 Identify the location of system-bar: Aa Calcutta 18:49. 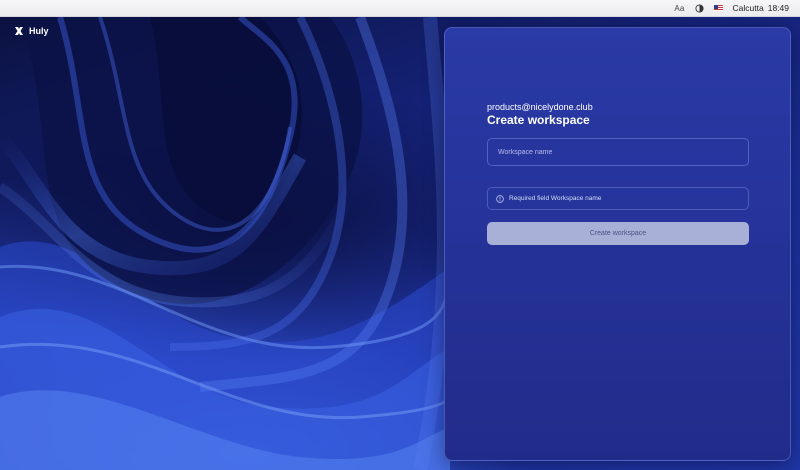
(400, 8).